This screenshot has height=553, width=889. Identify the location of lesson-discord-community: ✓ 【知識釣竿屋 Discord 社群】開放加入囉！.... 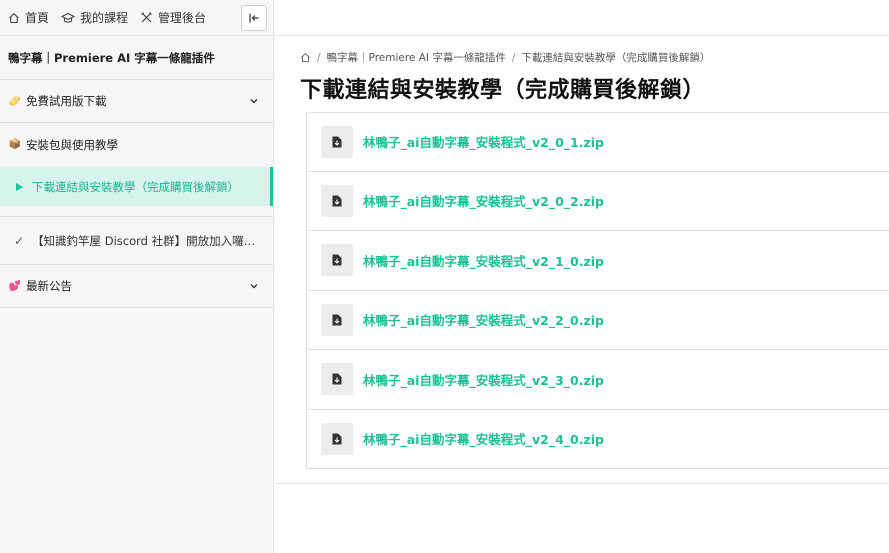
(136, 241).